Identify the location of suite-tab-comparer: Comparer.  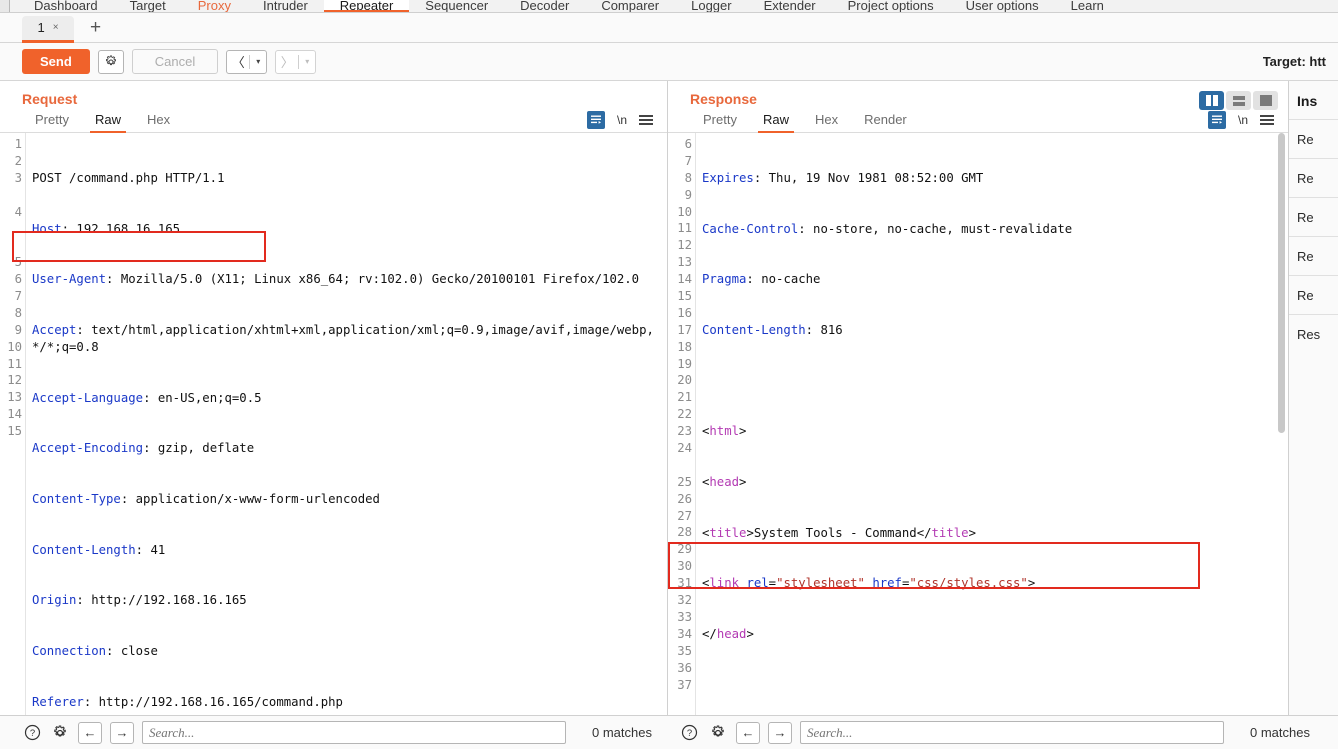
(630, 6).